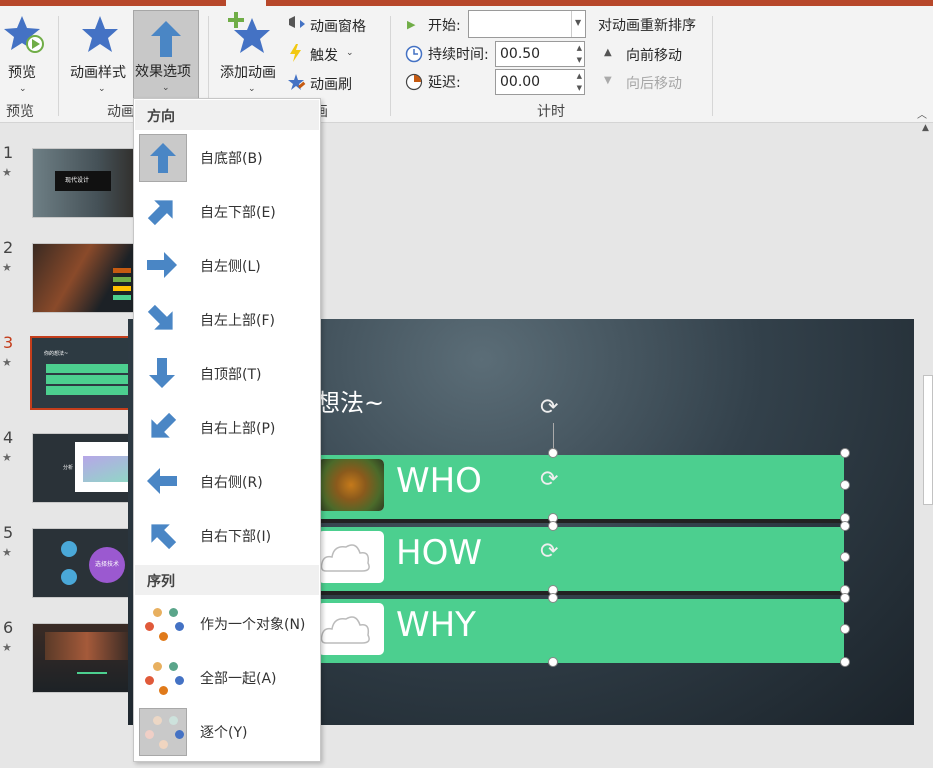 This screenshot has width=933, height=768. I want to click on menu-item-label: 自左侧(L), so click(230, 267).